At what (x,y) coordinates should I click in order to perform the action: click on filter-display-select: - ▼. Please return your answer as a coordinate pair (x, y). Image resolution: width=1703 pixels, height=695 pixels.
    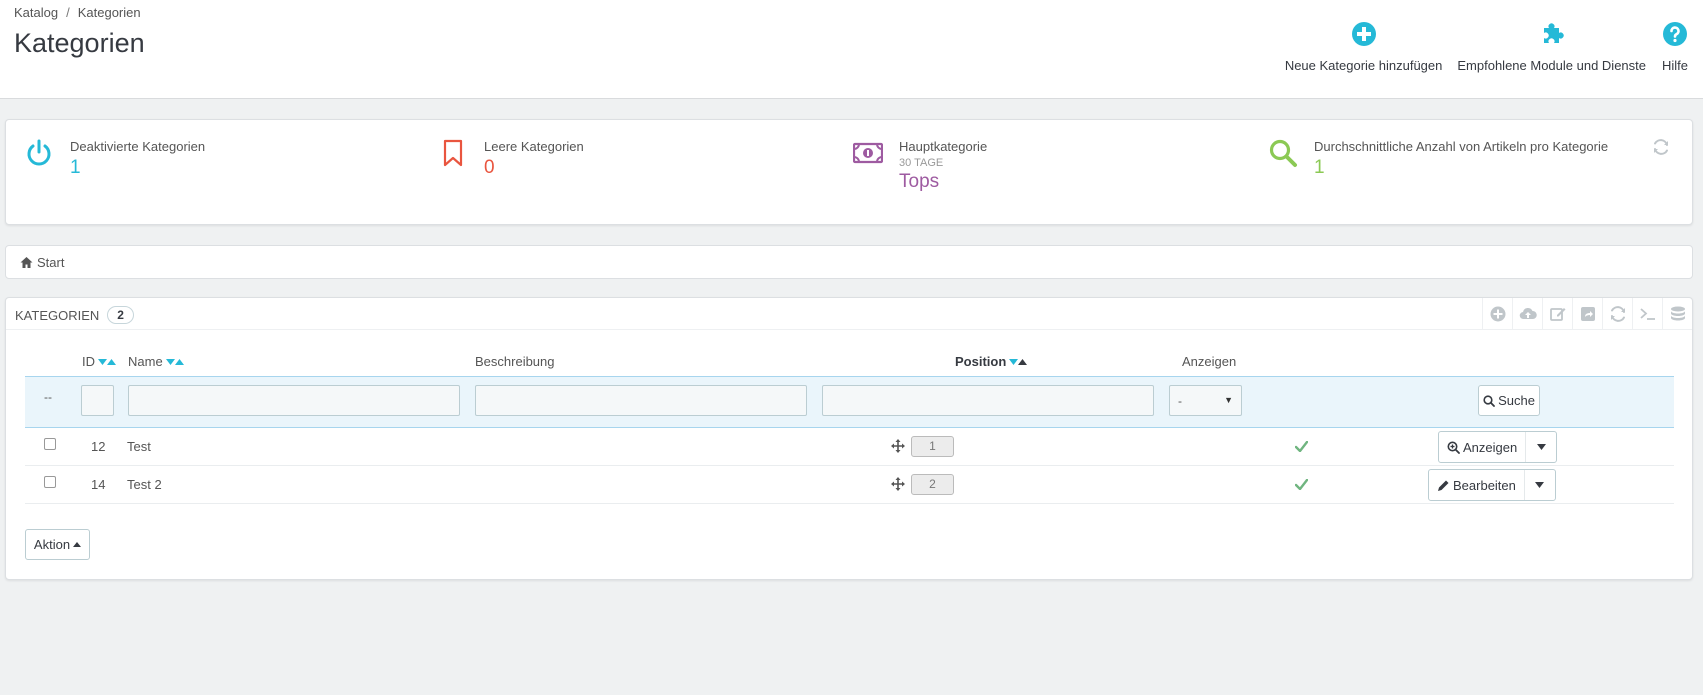
    Looking at the image, I should click on (1205, 400).